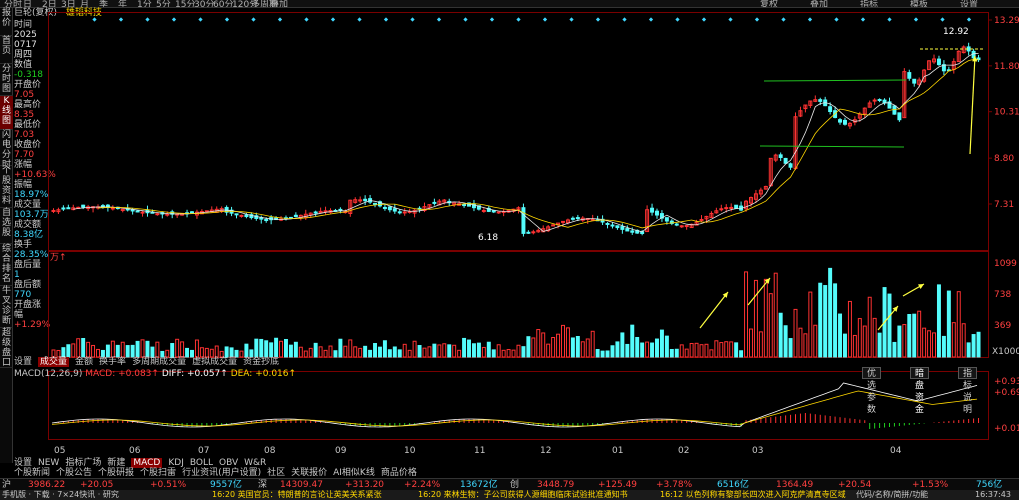 This screenshot has height=500, width=1019. What do you see at coordinates (49, 3) in the screenshot?
I see `period-tab: 2日` at bounding box center [49, 3].